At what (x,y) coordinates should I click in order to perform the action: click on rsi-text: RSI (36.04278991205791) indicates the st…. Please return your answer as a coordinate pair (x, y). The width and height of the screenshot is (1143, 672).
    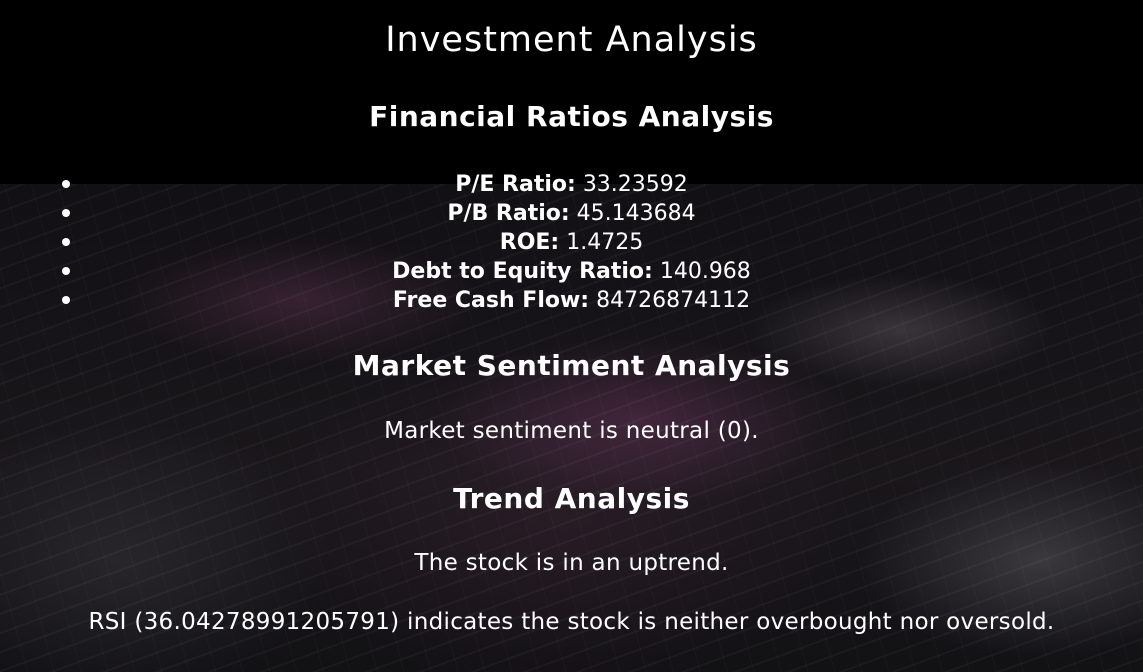
    Looking at the image, I should click on (571, 622).